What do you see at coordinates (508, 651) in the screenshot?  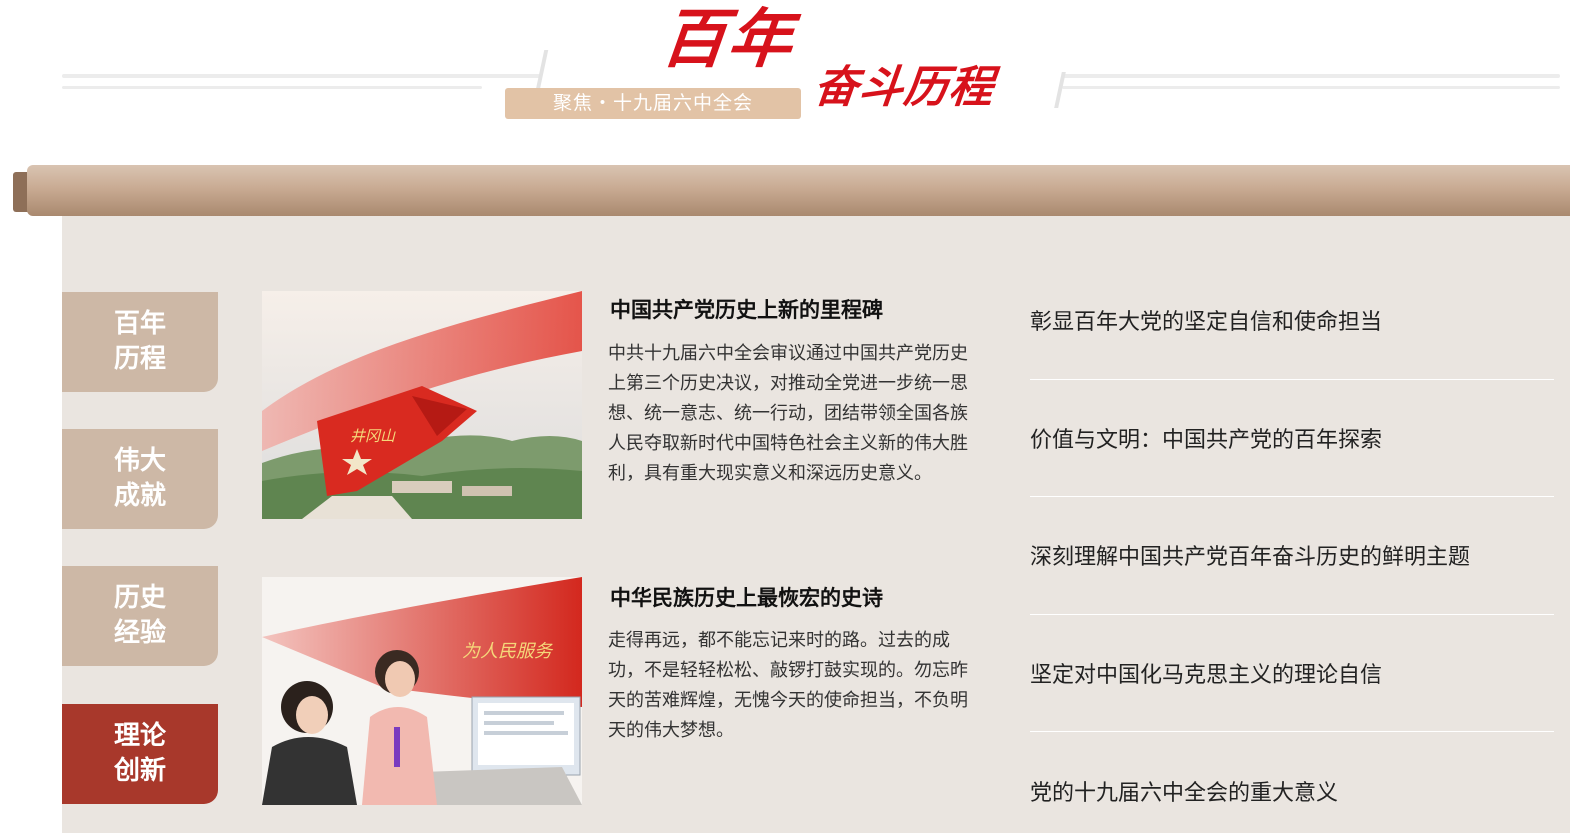 I see `svg-text: 为人民服务` at bounding box center [508, 651].